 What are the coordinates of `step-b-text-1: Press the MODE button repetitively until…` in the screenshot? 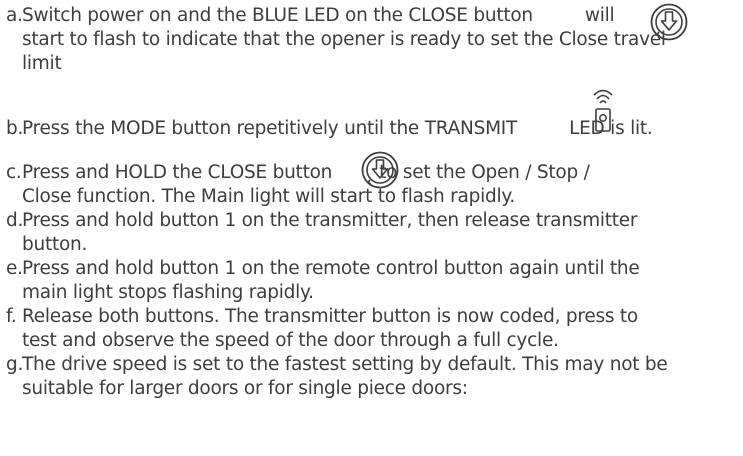 It's located at (270, 128).